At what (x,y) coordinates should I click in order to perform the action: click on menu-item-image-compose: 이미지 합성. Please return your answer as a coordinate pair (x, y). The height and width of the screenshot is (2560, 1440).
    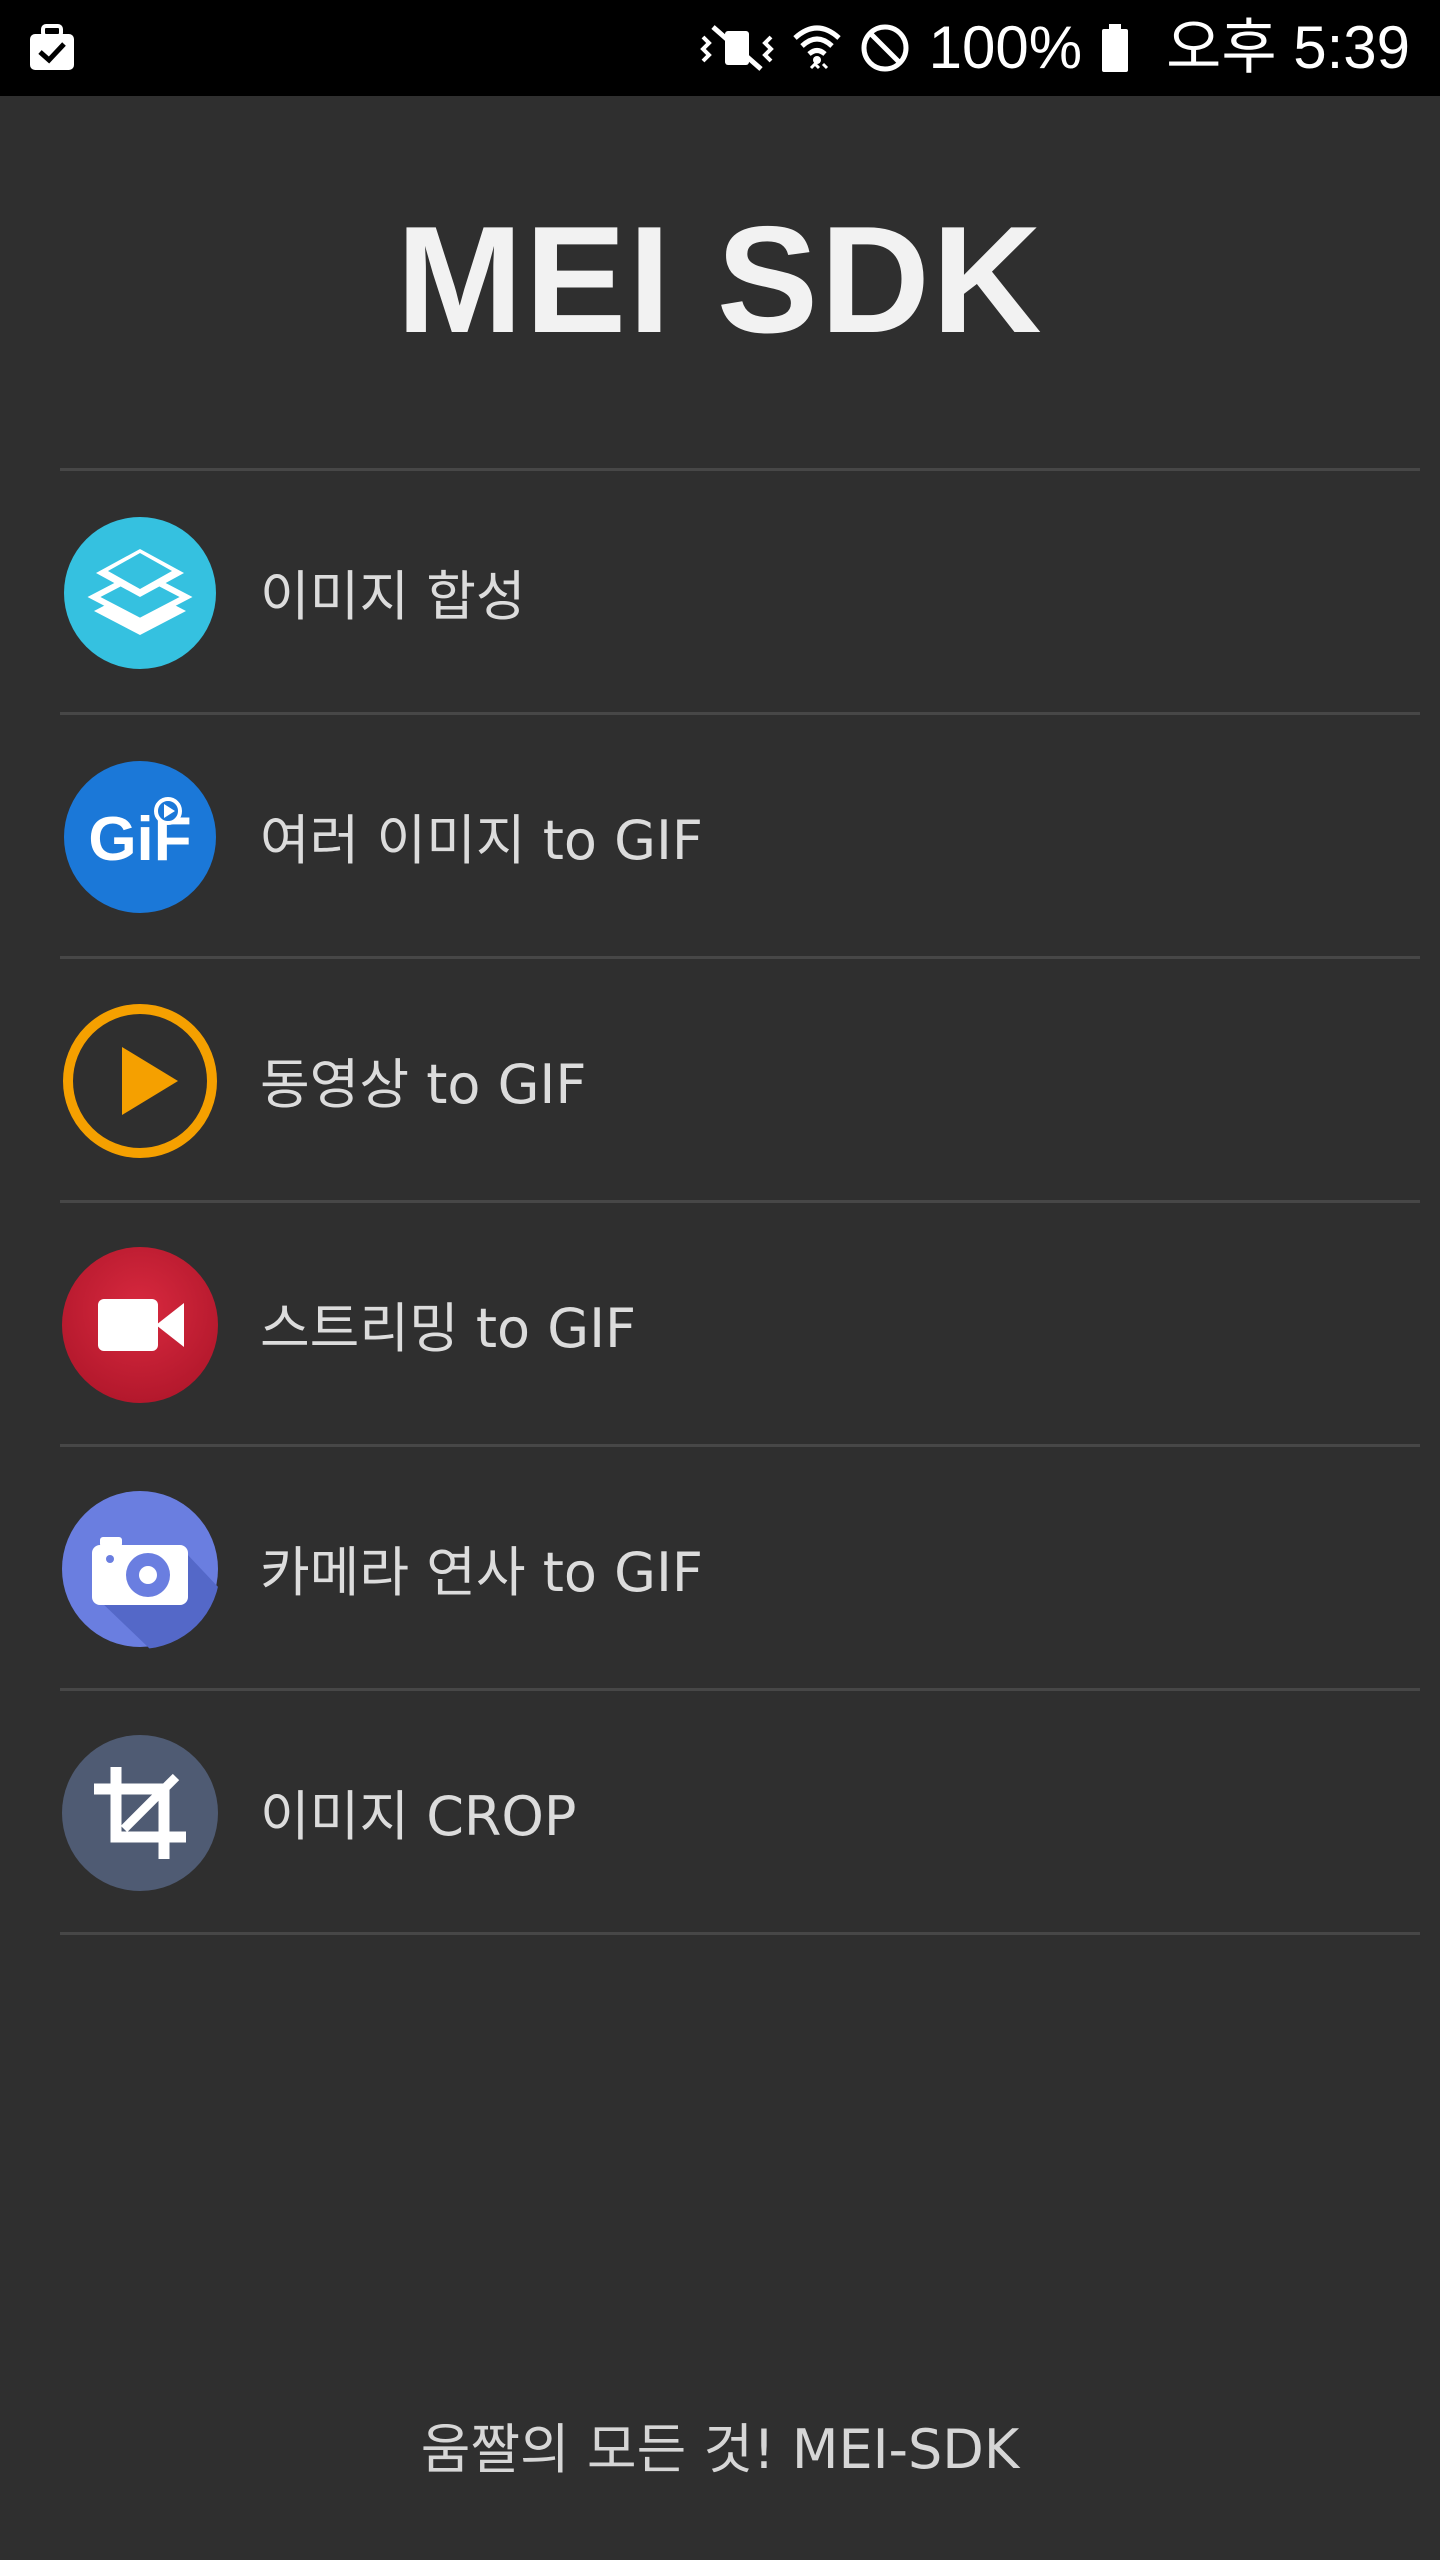
    Looking at the image, I should click on (740, 591).